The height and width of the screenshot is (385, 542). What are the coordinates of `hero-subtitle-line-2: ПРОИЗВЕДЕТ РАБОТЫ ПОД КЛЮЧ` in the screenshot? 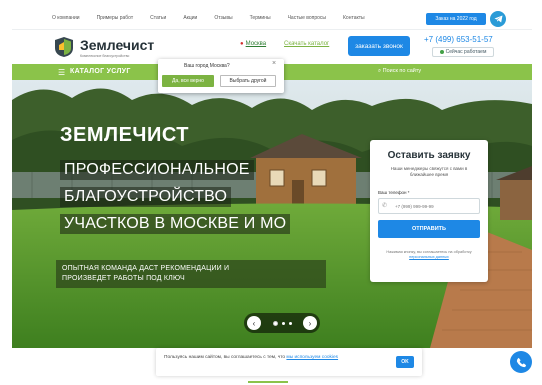 It's located at (123, 278).